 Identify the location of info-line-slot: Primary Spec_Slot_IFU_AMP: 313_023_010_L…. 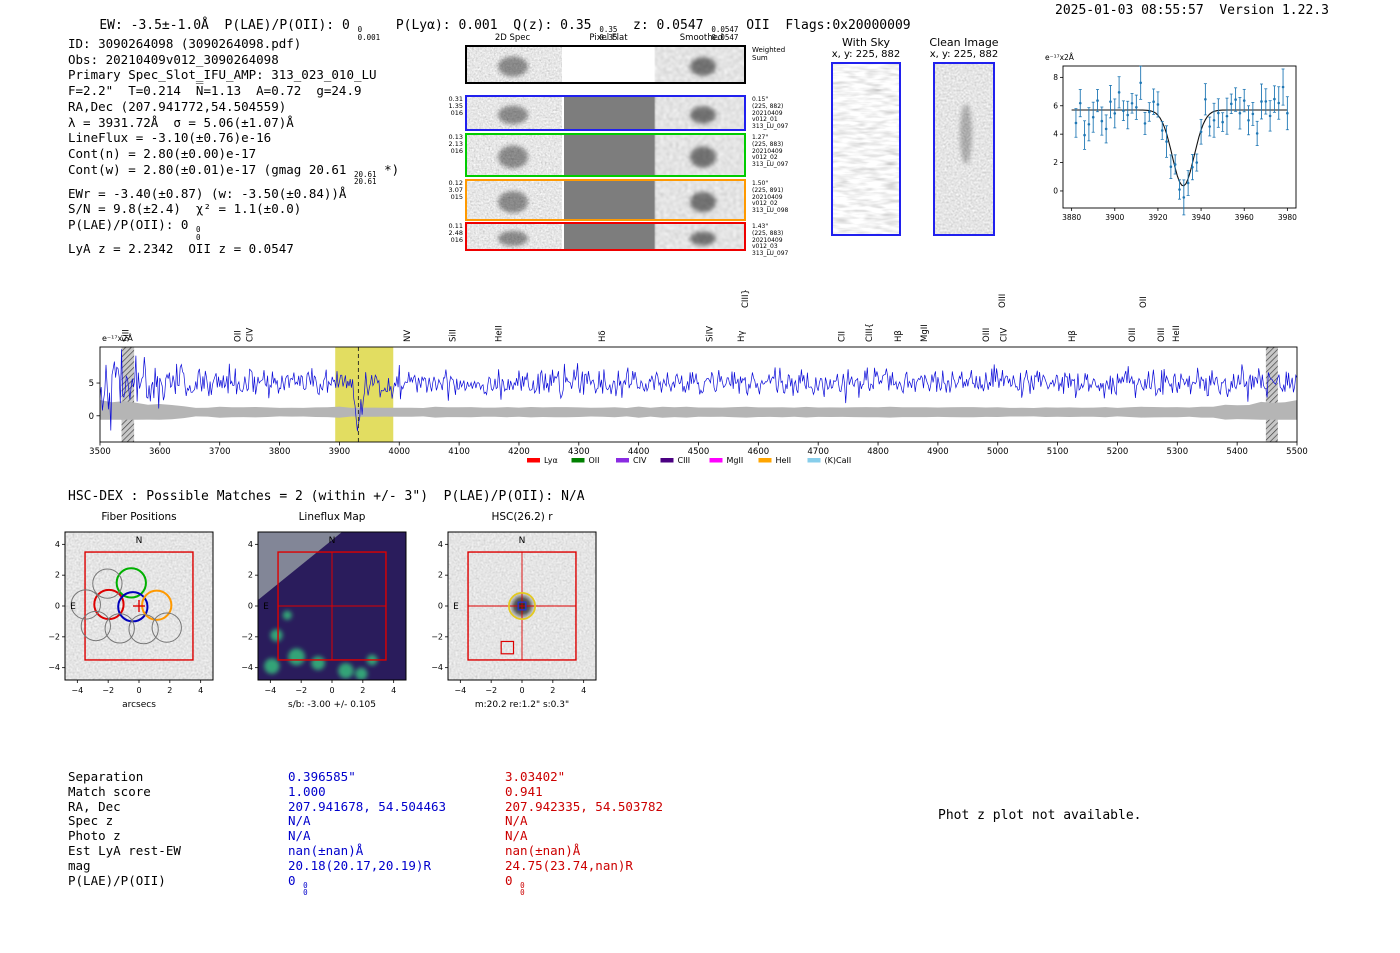
(222, 75).